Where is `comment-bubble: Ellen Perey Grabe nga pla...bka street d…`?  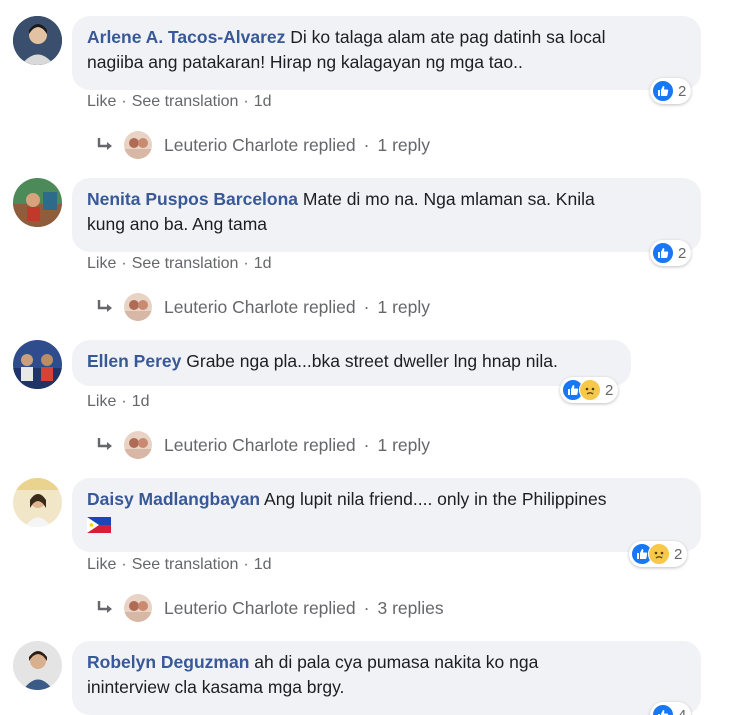
comment-bubble: Ellen Perey Grabe nga pla...bka street d… is located at coordinates (351, 363).